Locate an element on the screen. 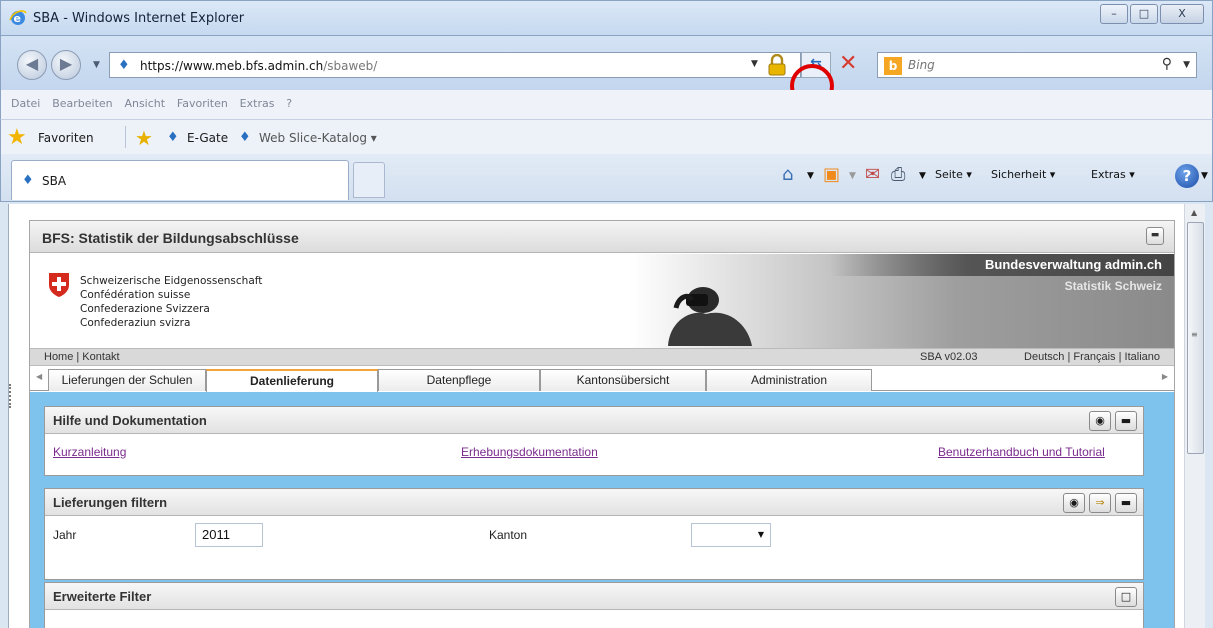 This screenshot has height=628, width=1213. tabs-scroll-left-icon: ◀ is located at coordinates (39, 376).